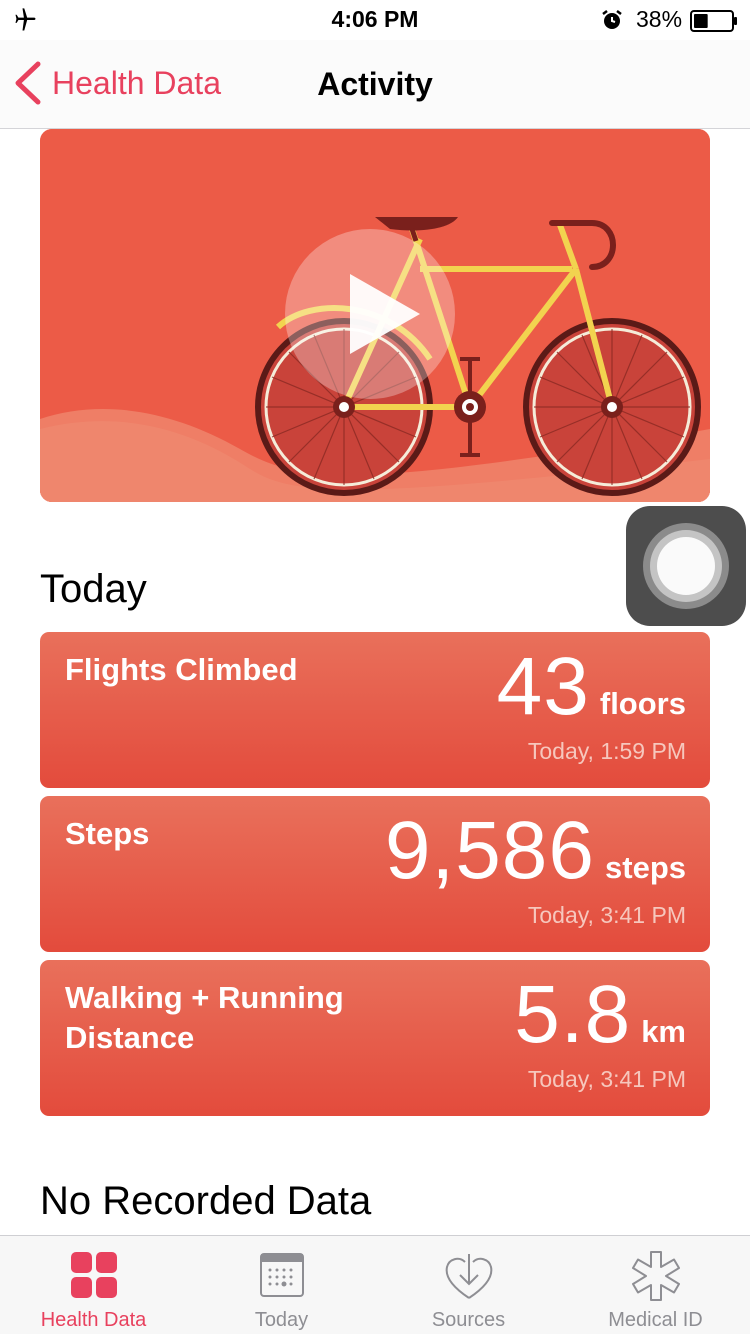 The image size is (750, 1334). I want to click on metric-timestamp: Today, 1:59 PM, so click(606, 751).